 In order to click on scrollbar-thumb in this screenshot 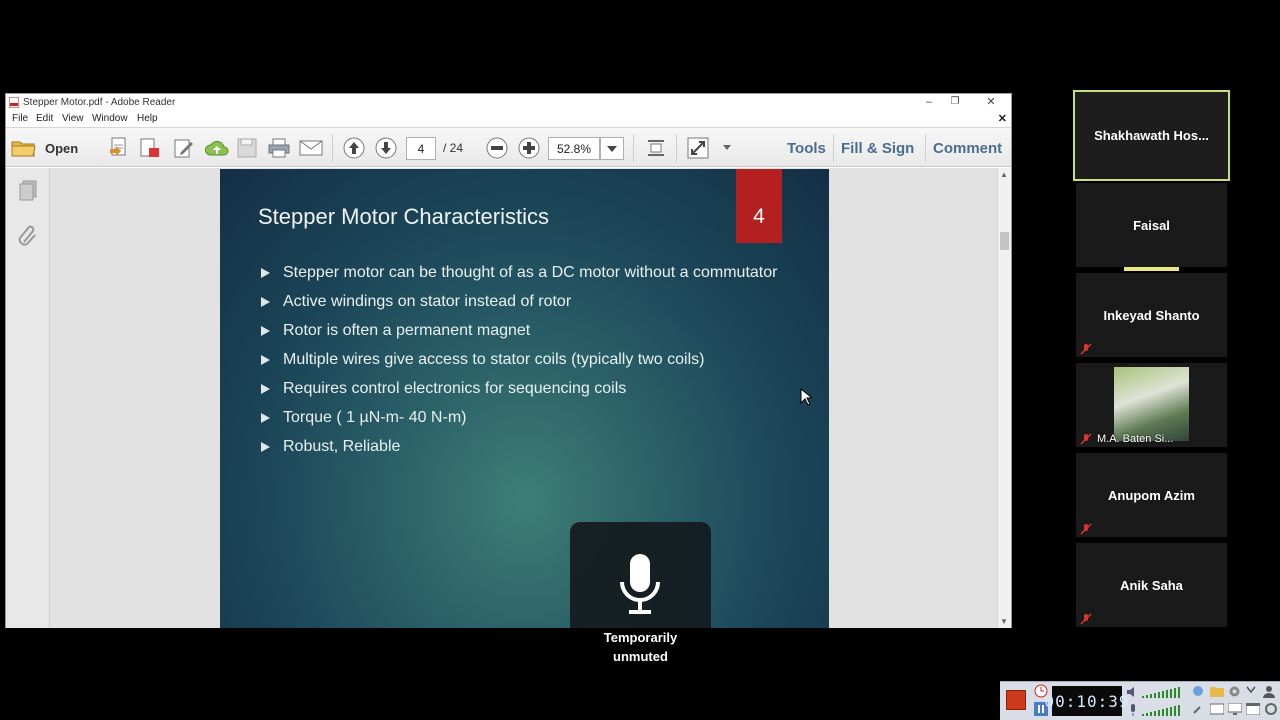, I will do `click(1004, 241)`.